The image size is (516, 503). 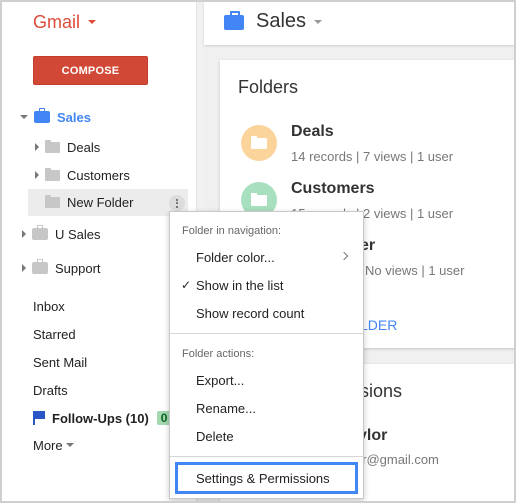 What do you see at coordinates (281, 21) in the screenshot?
I see `page-title: Sales` at bounding box center [281, 21].